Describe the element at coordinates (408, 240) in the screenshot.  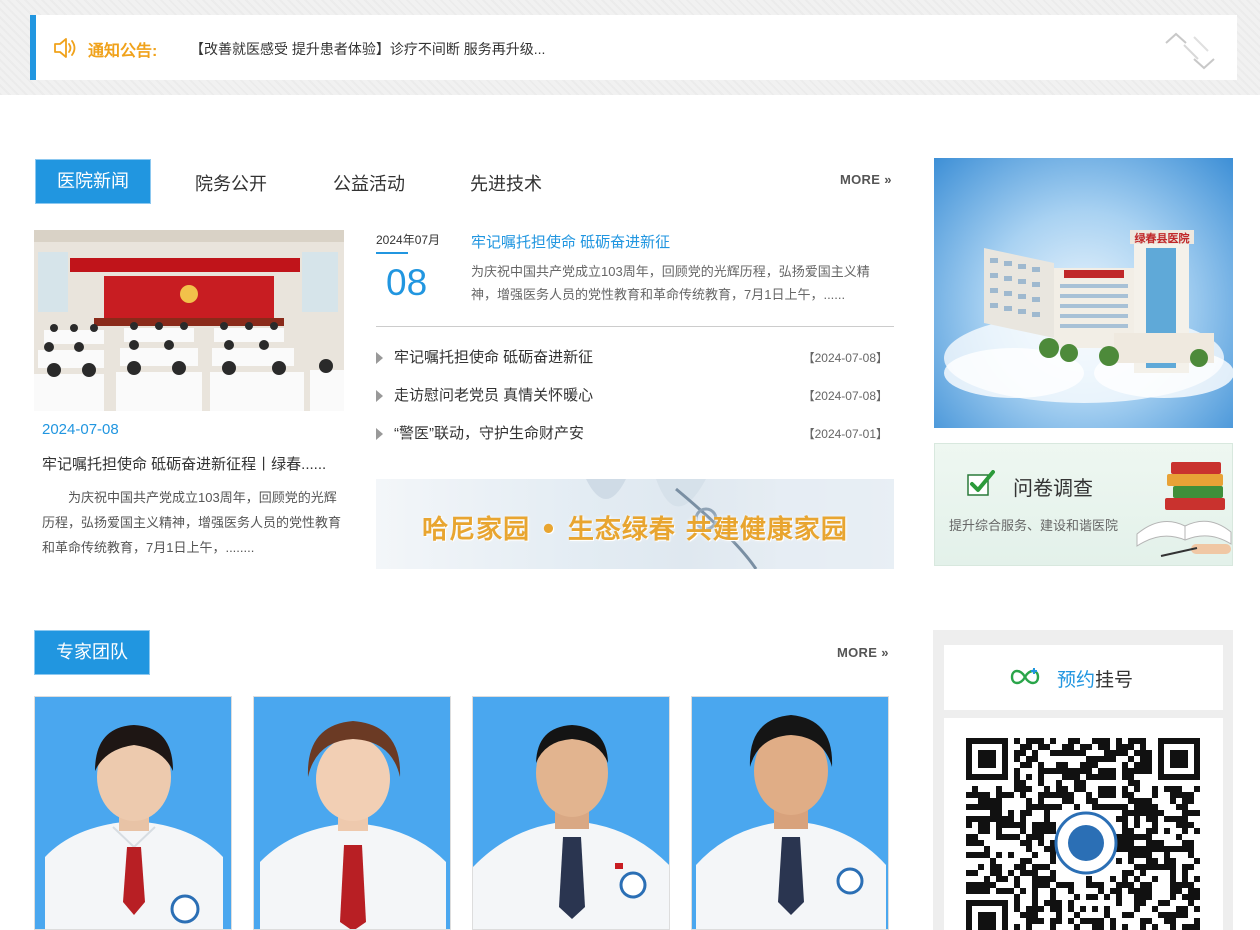
I see `headline-year-month: 2024年07月` at that location.